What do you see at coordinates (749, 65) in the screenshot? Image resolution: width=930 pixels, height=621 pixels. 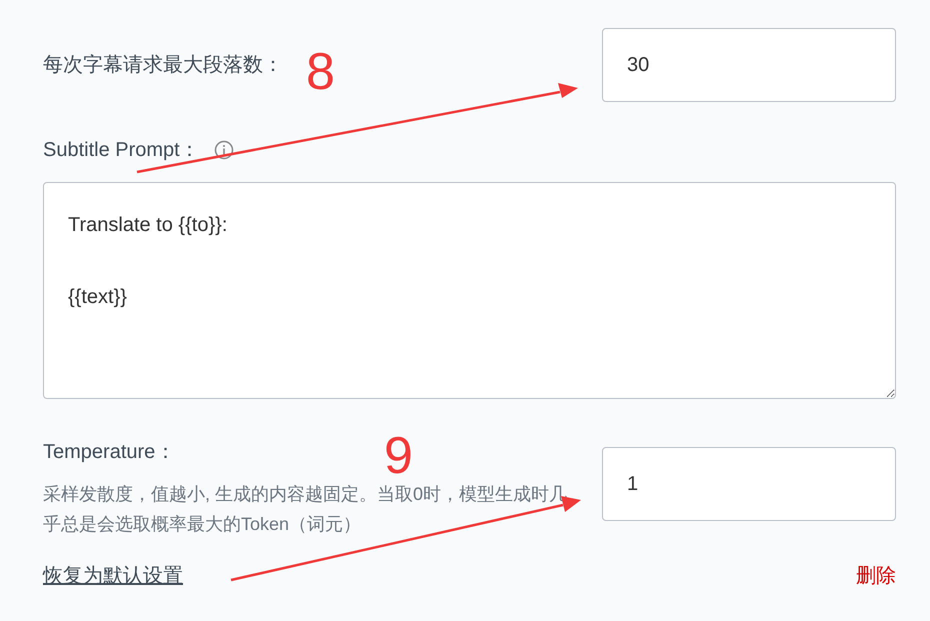 I see `input-field: 30` at bounding box center [749, 65].